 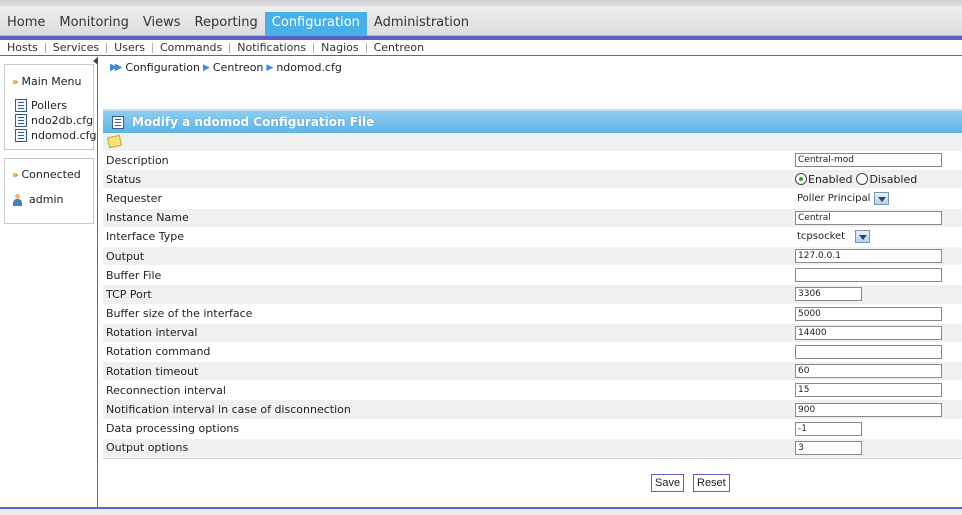 I want to click on sidebar-item-ndo2db: ndo2db.cfg, so click(x=54, y=120).